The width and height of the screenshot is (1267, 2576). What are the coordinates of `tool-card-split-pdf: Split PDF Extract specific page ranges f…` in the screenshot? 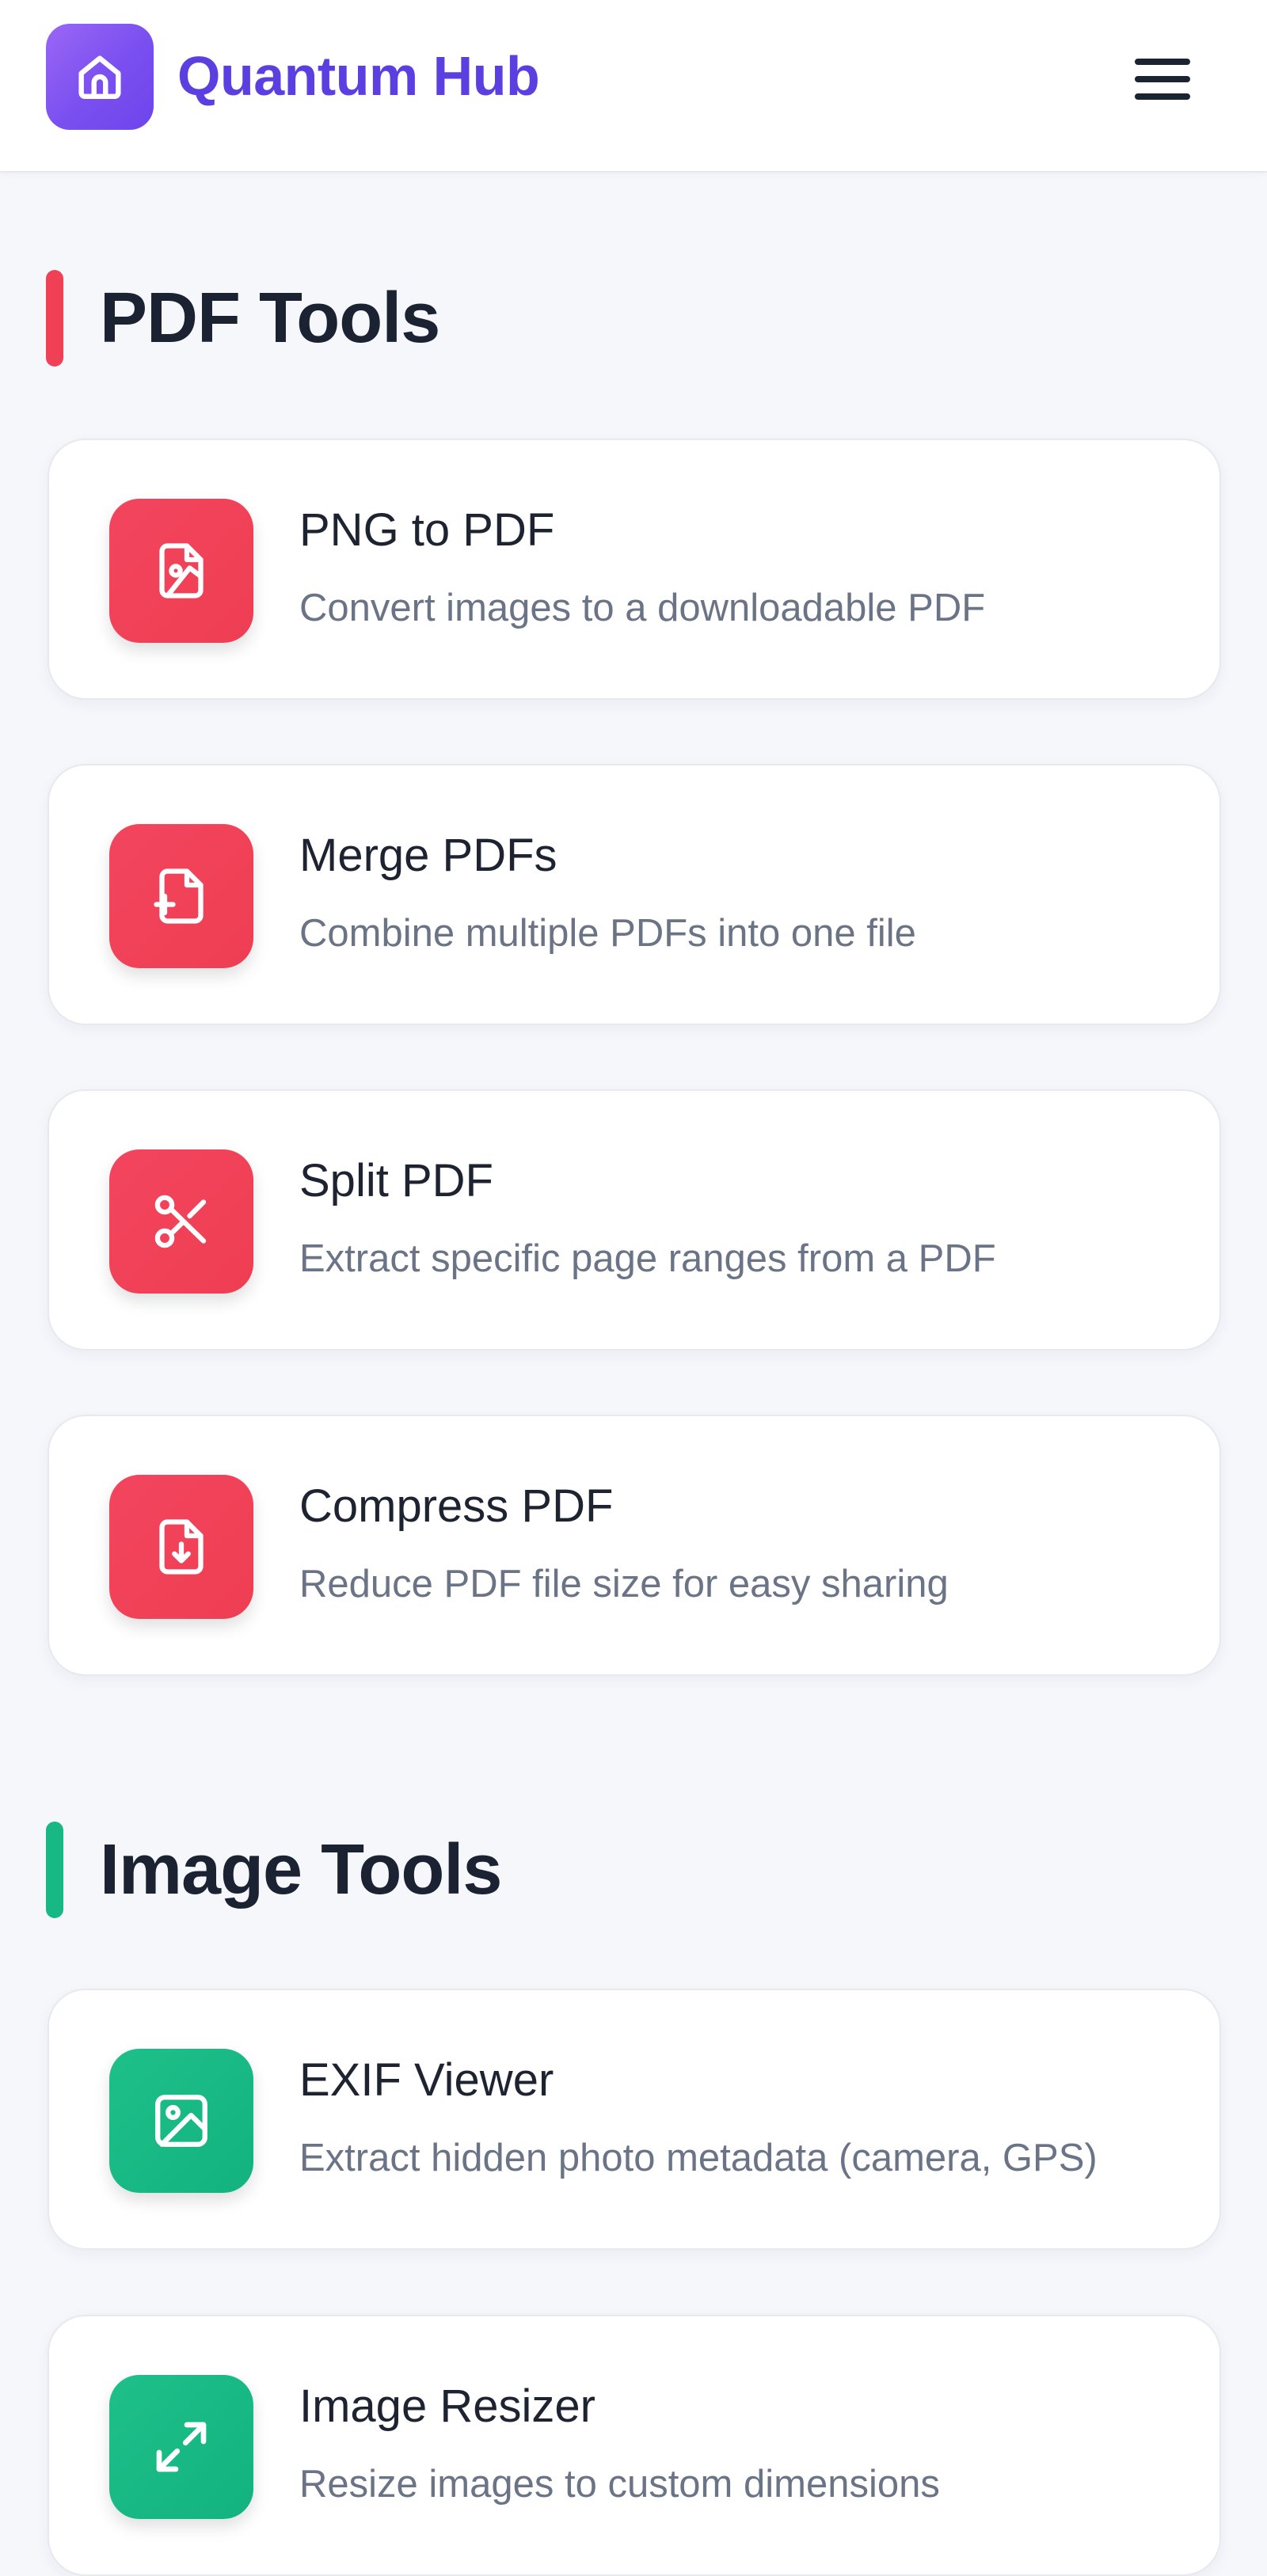 It's located at (634, 1220).